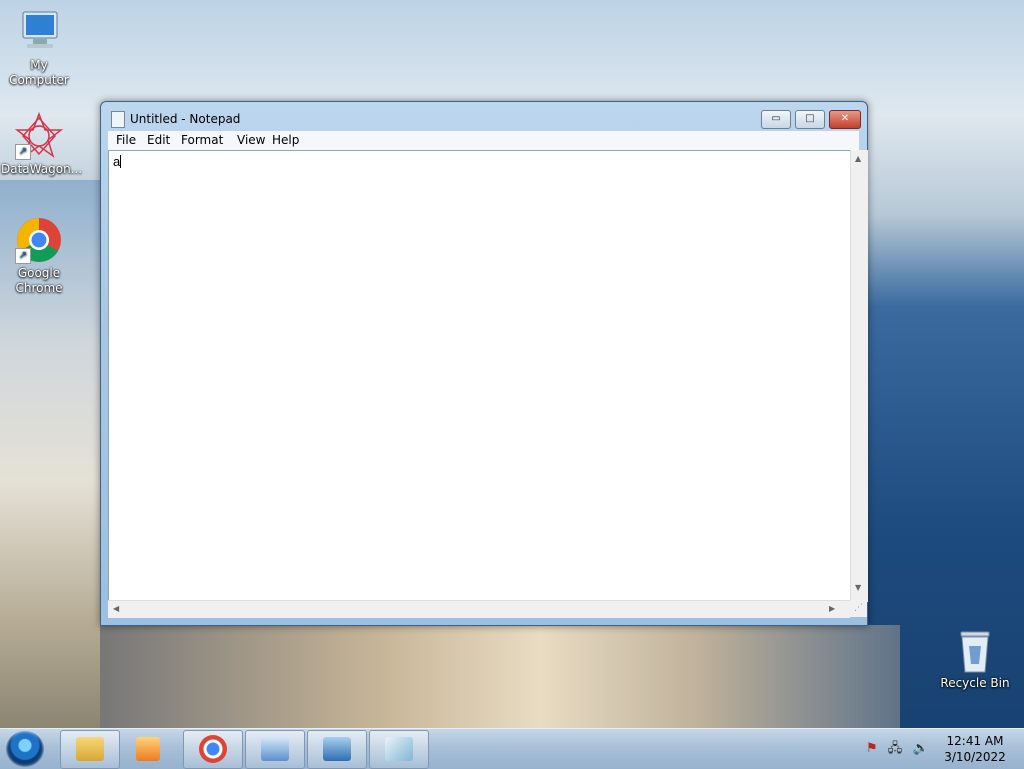 The width and height of the screenshot is (1024, 769). I want to click on desktop-icon-recycle-bin: Recycle Bin, so click(975, 660).